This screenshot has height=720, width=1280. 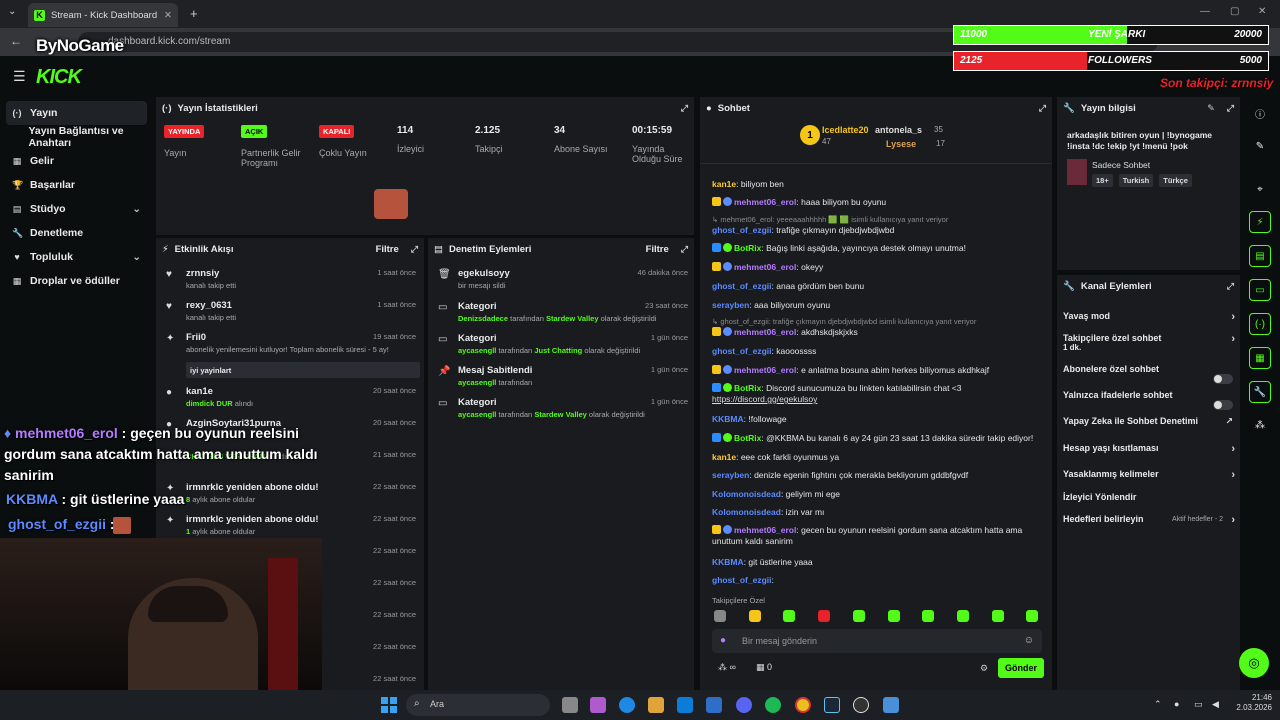 What do you see at coordinates (984, 668) in the screenshot?
I see `settings-gear-icon: ⚙` at bounding box center [984, 668].